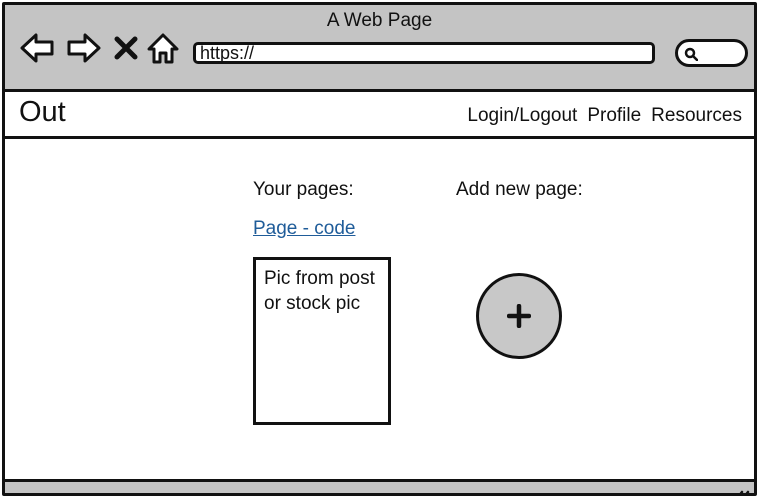 The image size is (763, 500). What do you see at coordinates (614, 116) in the screenshot?
I see `nav-profile: Profile` at bounding box center [614, 116].